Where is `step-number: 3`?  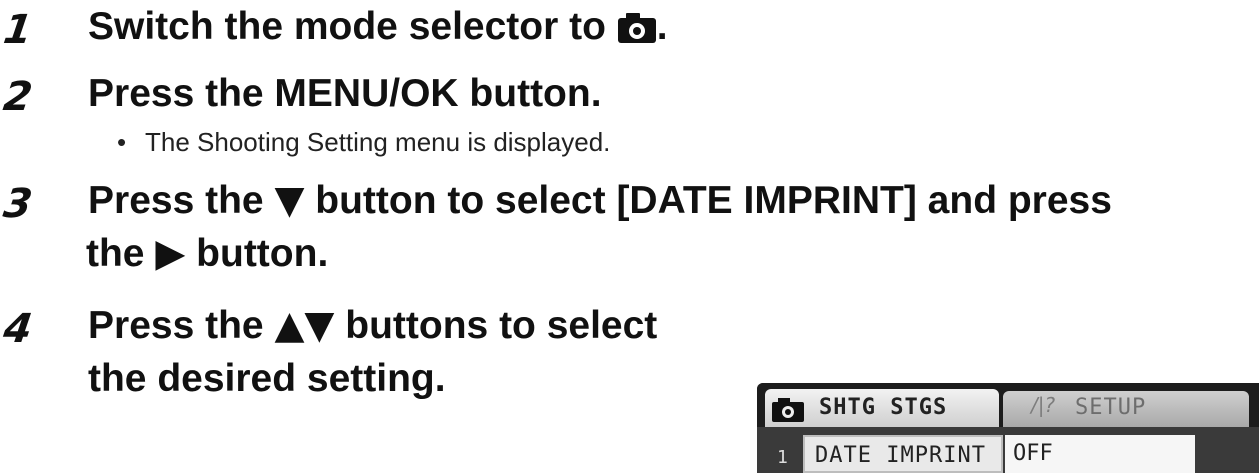 step-number: 3 is located at coordinates (18, 204).